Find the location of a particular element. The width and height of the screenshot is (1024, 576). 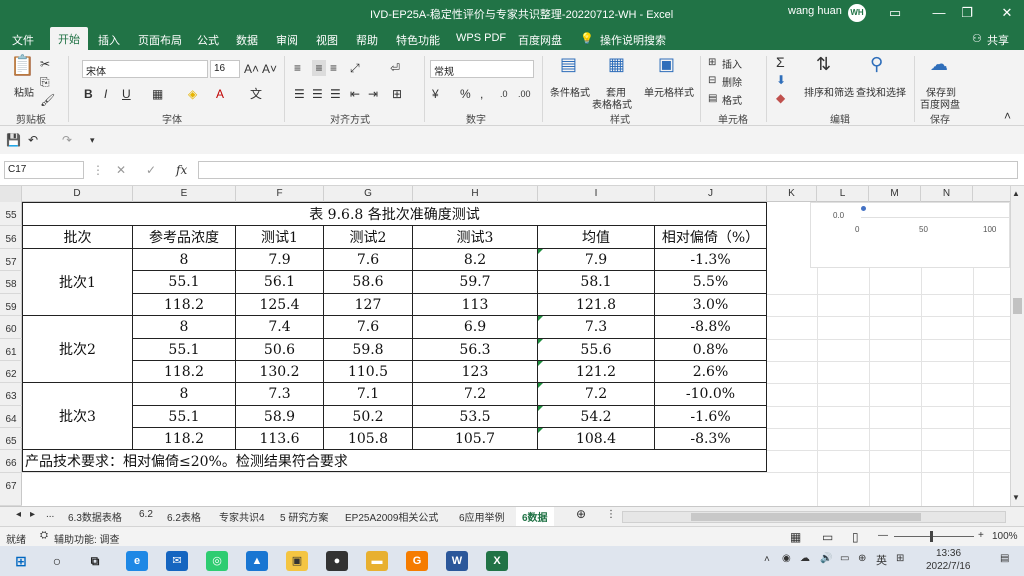

table-cell: 6.9 is located at coordinates (475, 327).